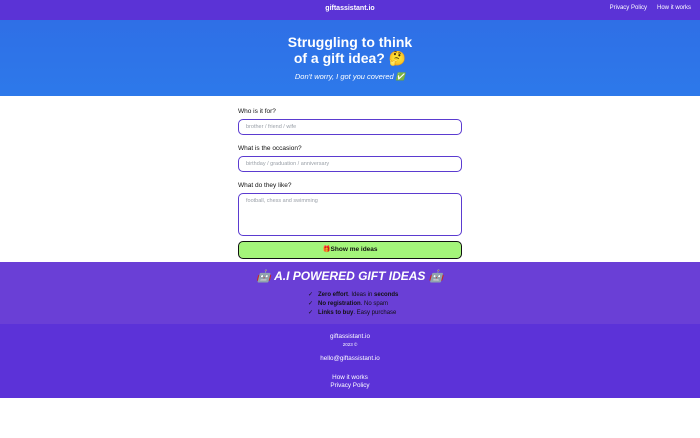 This screenshot has height=438, width=700. What do you see at coordinates (350, 344) in the screenshot?
I see `footer-year: 2023 ©` at bounding box center [350, 344].